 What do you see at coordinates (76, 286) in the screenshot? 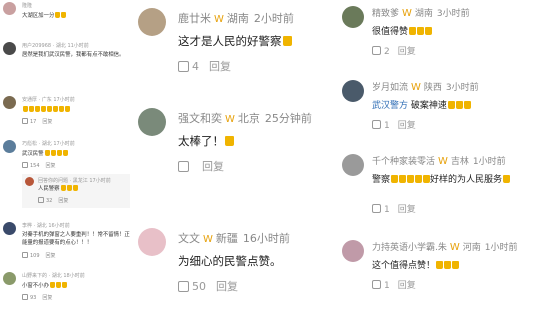
I see `comment-text: 小窗不小办` at bounding box center [76, 286].